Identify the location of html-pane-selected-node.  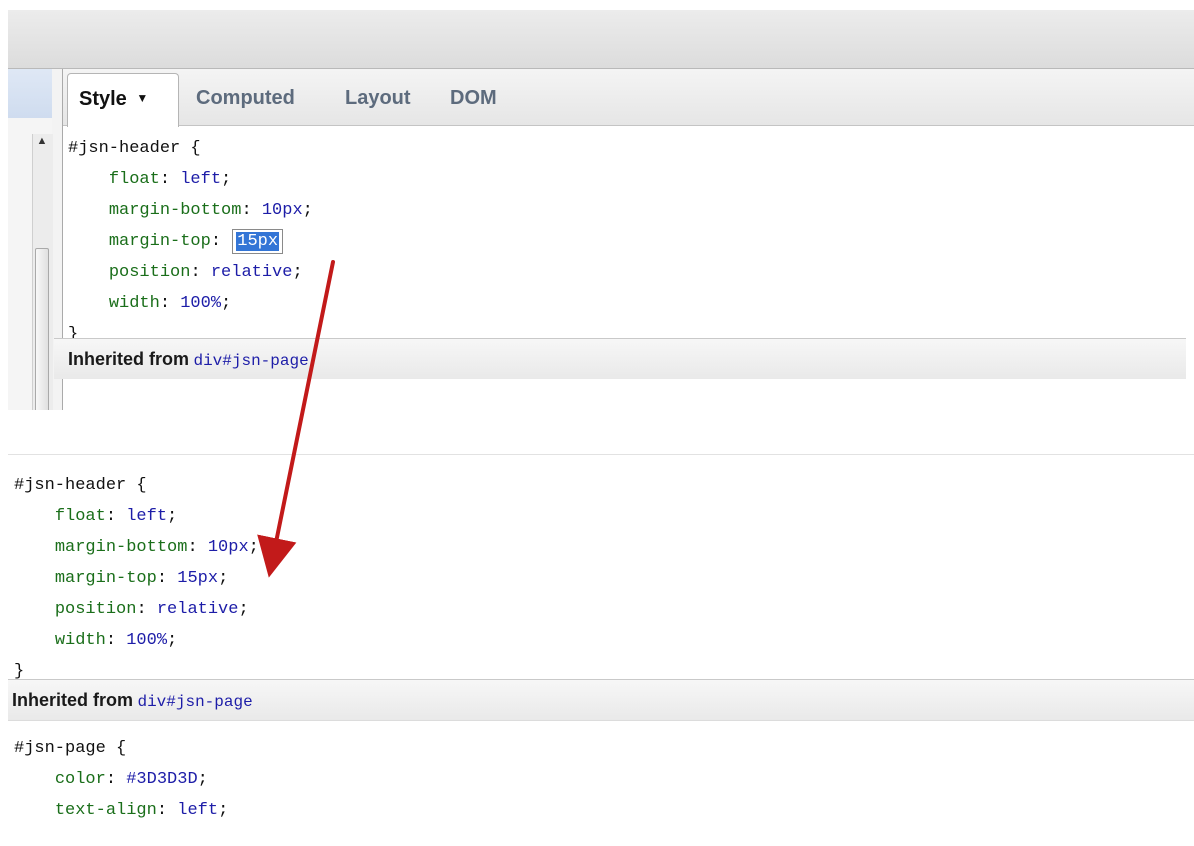
(30, 93).